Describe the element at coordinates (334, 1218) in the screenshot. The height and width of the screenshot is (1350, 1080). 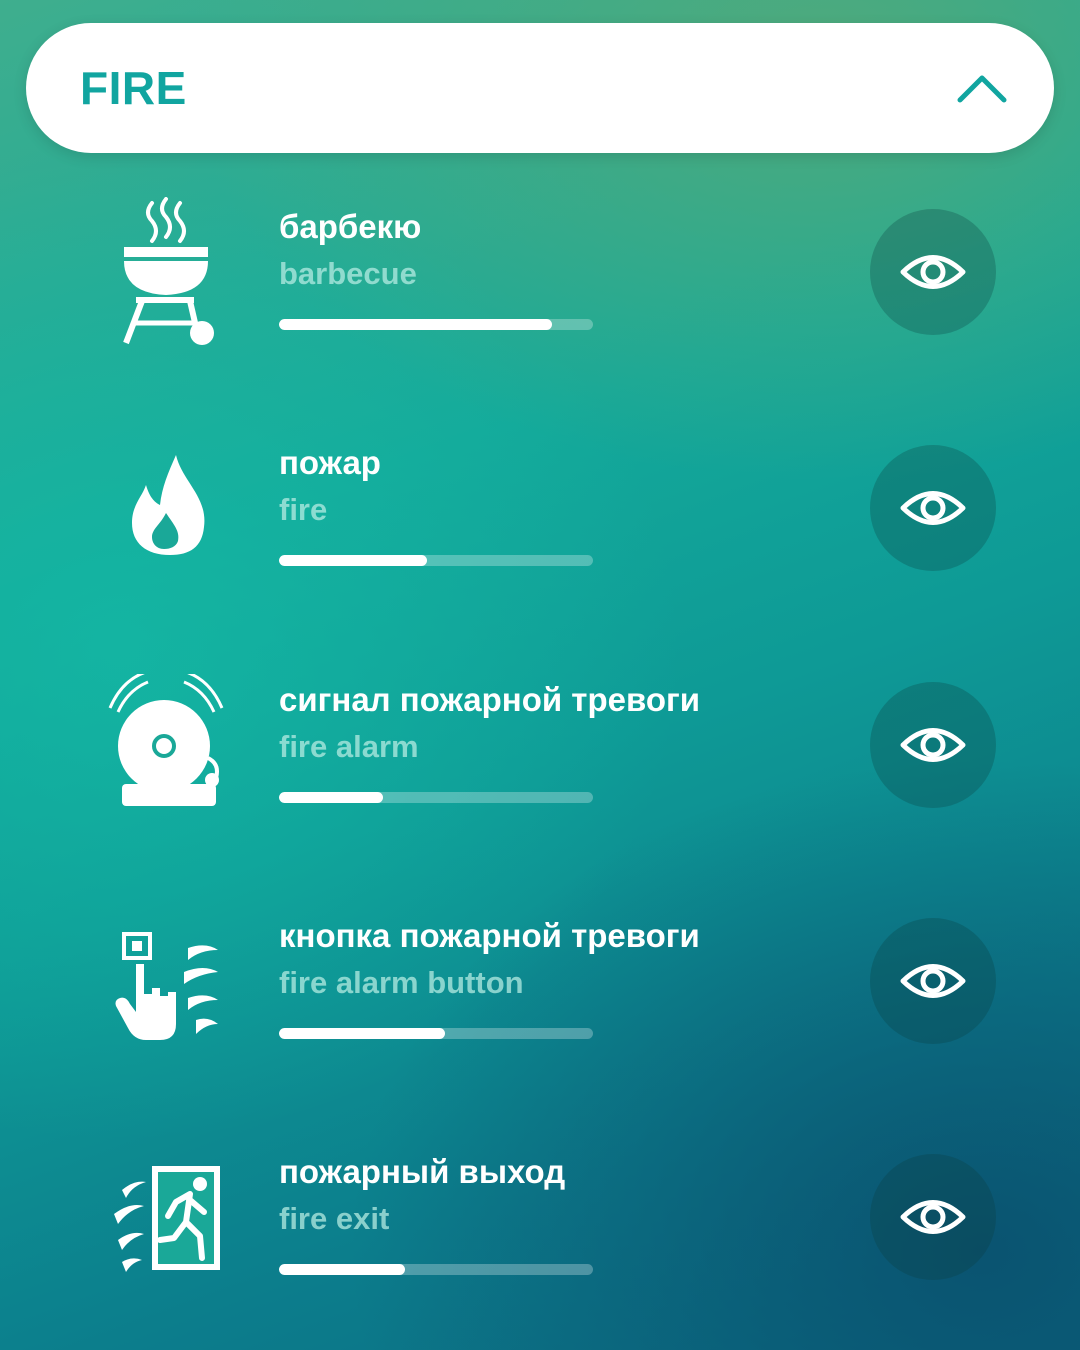
I see `word-english: fire exit` at that location.